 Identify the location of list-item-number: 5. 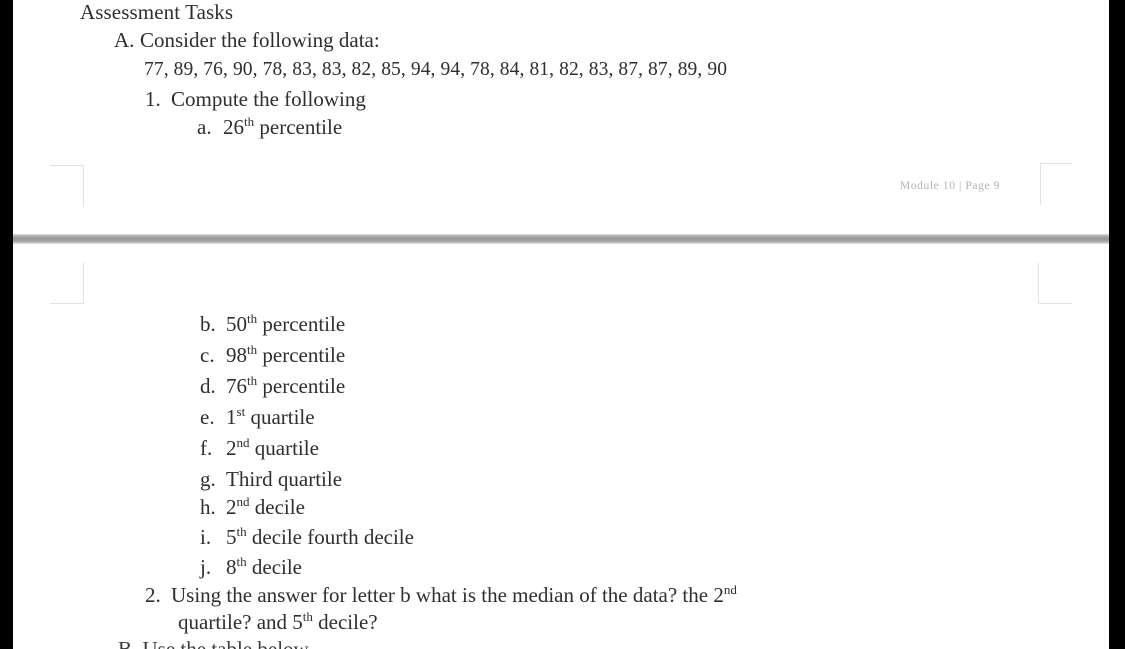
(231, 537).